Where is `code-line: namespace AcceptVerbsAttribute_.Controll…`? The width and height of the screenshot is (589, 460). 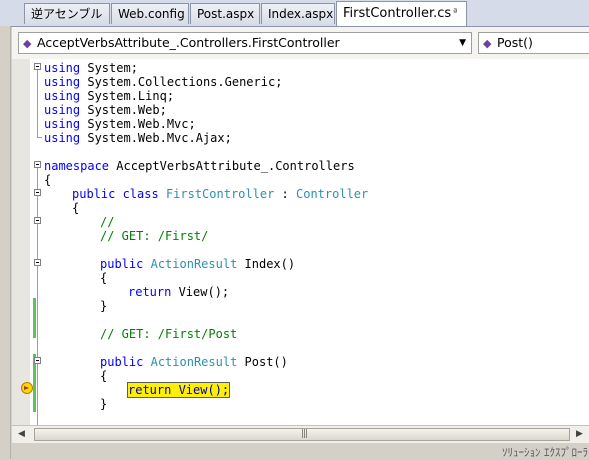
code-line: namespace AcceptVerbsAttribute_.Controll… is located at coordinates (199, 166).